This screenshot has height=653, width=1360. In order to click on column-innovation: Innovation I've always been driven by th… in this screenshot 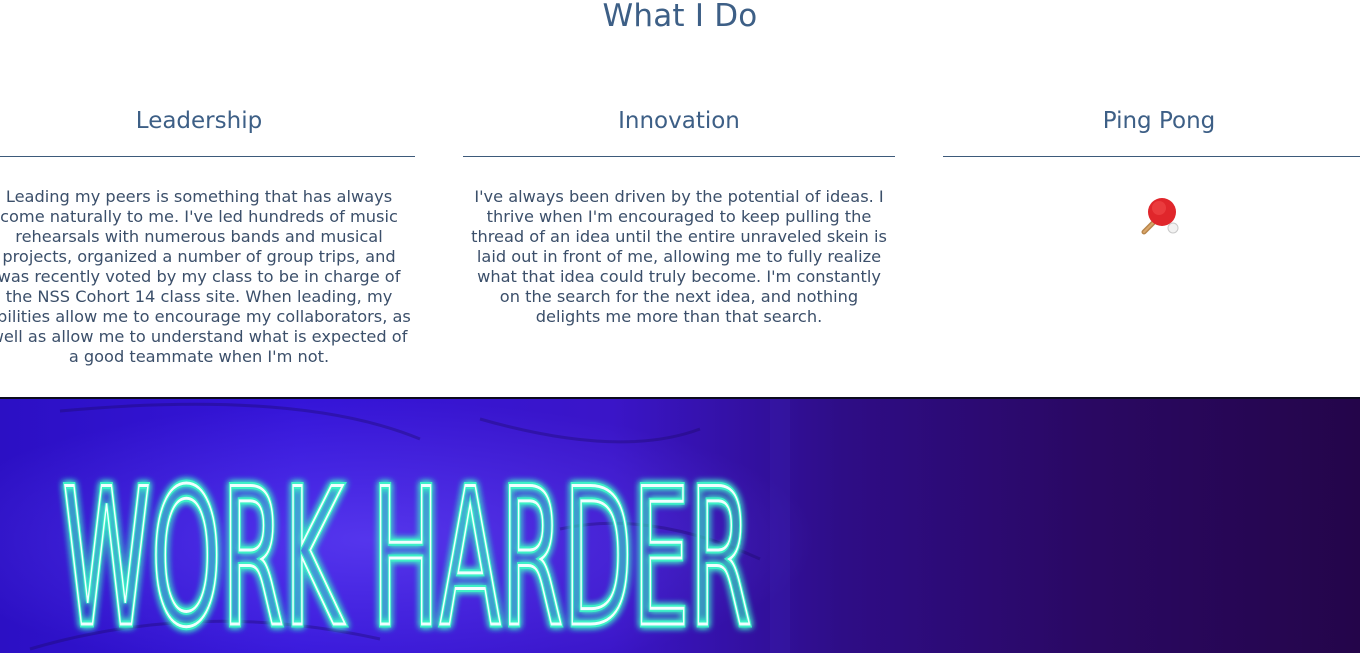, I will do `click(679, 213)`.